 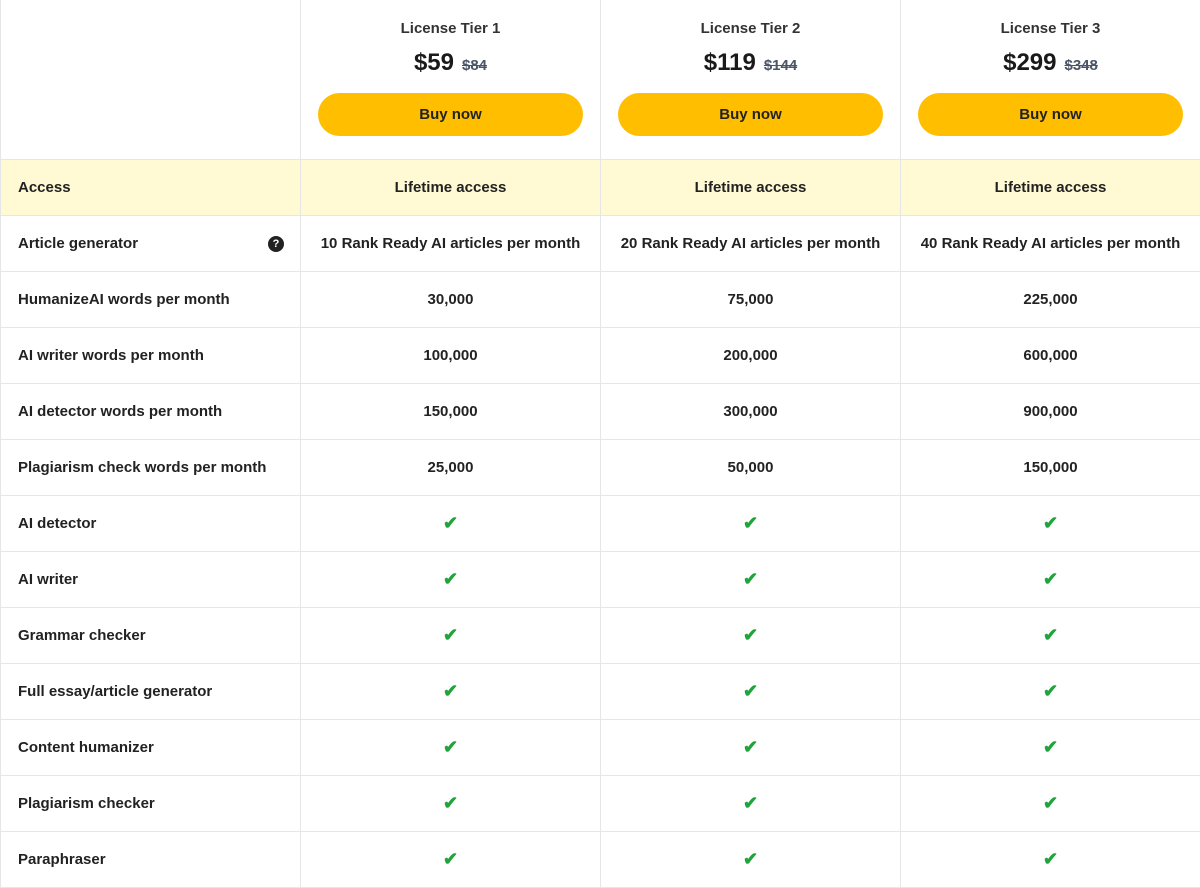 What do you see at coordinates (450, 114) in the screenshot?
I see `buy-now-button-tier-1: Buy now` at bounding box center [450, 114].